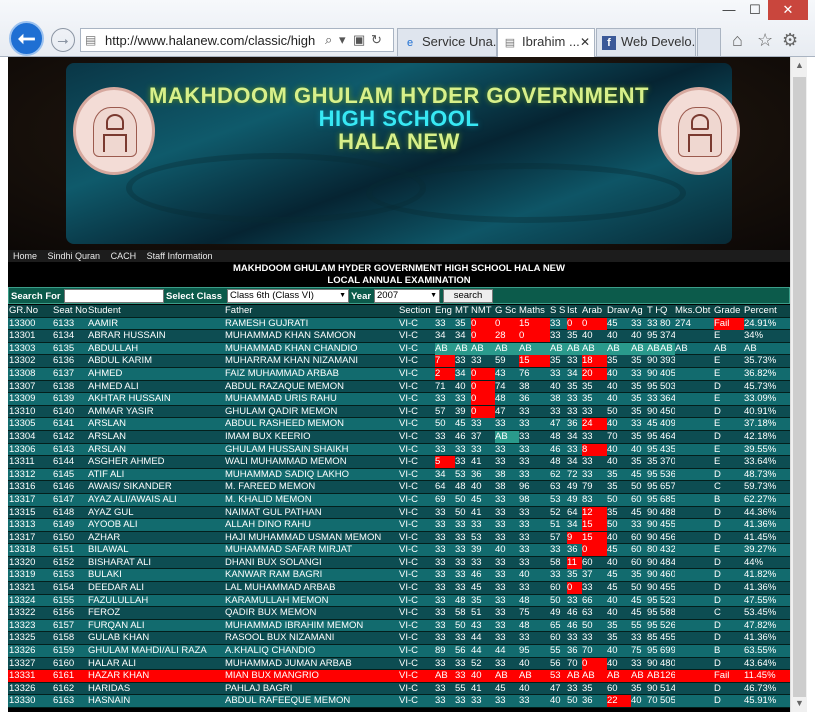 This screenshot has height=712, width=815. What do you see at coordinates (460, 512) in the screenshot?
I see `table-cell: 50` at bounding box center [460, 512].